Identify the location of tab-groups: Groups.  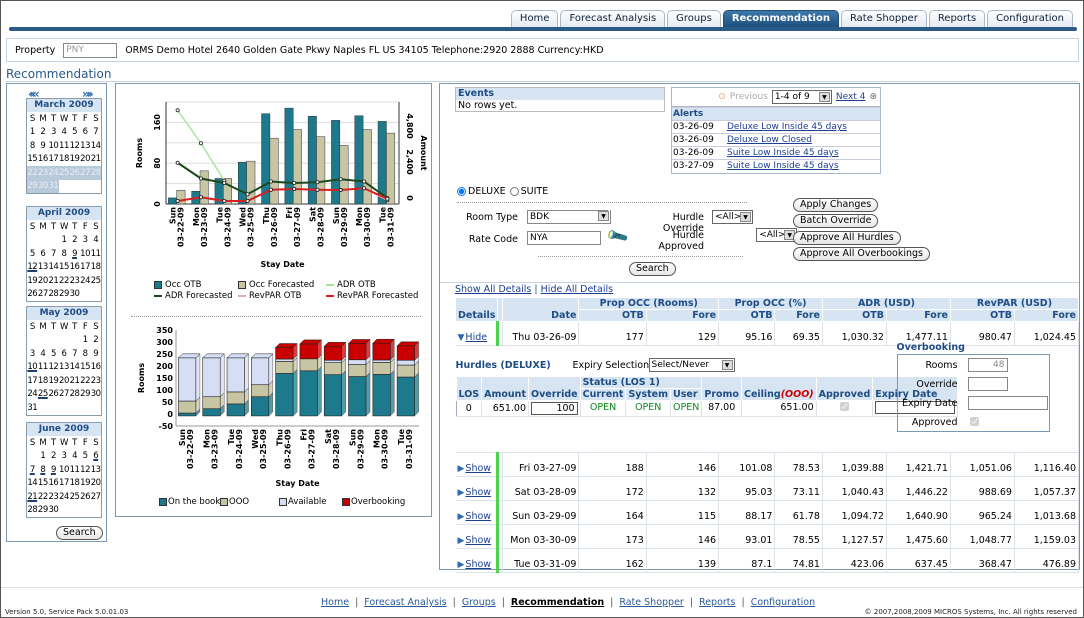
(694, 18).